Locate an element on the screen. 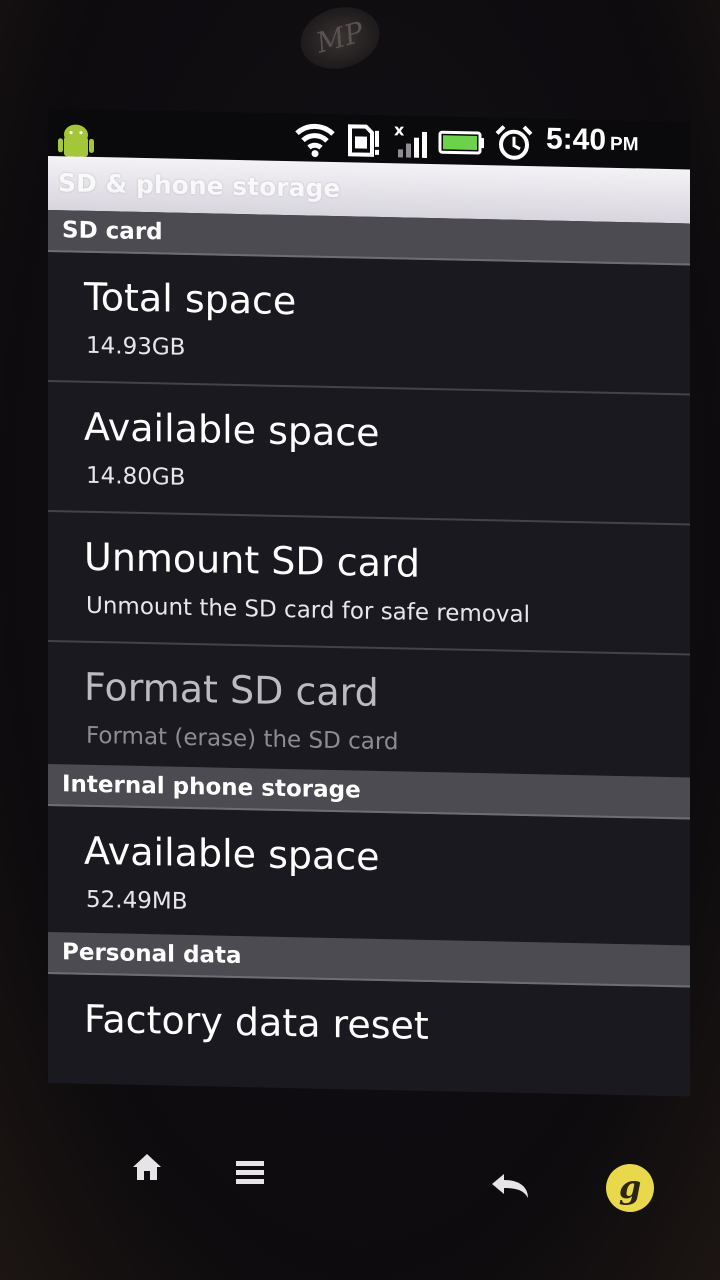 This screenshot has height=1280, width=720. setting-summary: 14.93GB is located at coordinates (136, 346).